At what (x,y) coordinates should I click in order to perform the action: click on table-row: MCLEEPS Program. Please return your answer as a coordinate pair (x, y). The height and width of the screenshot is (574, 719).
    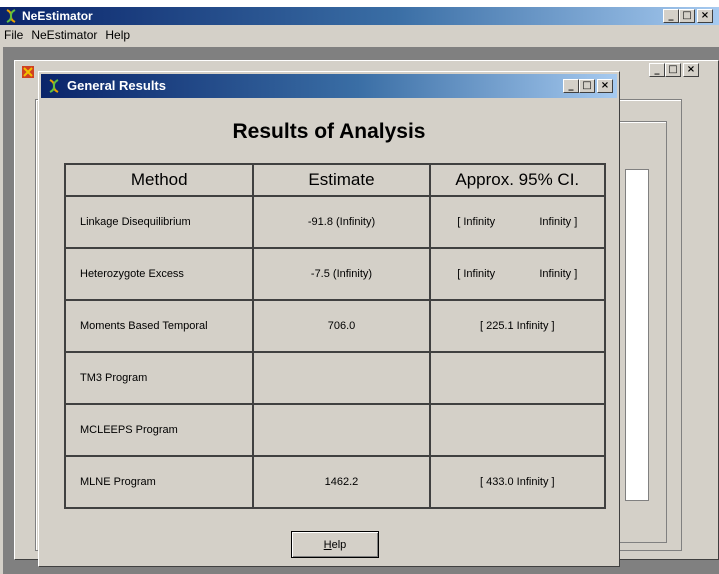
    Looking at the image, I should click on (335, 430).